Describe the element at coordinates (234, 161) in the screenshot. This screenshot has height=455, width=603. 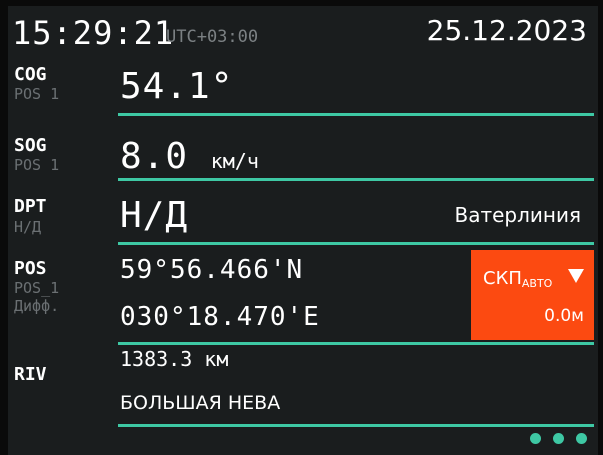
I see `sog-unit: км/ч` at that location.